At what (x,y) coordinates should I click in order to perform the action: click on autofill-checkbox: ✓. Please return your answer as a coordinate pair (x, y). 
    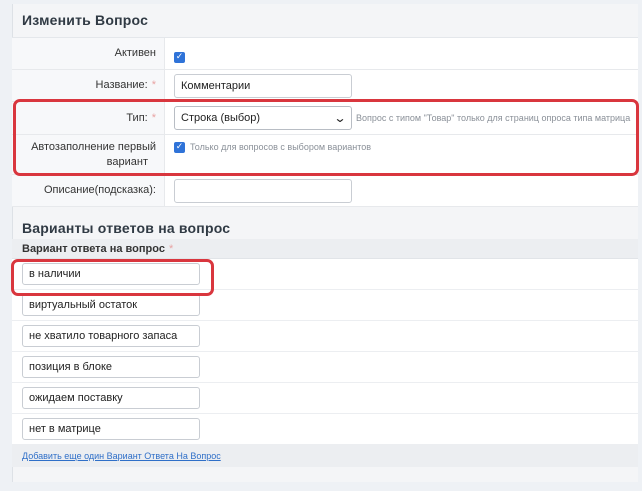
    Looking at the image, I should click on (179, 147).